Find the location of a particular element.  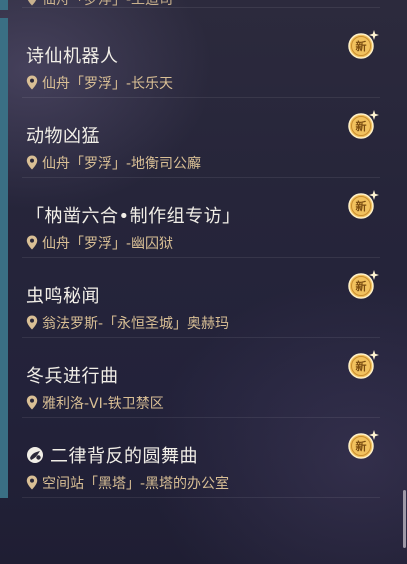

quest-item: 「枘凿六合•制作组专访」 仙舟「罗浮」-幽囚狱 新 is located at coordinates (190, 218).